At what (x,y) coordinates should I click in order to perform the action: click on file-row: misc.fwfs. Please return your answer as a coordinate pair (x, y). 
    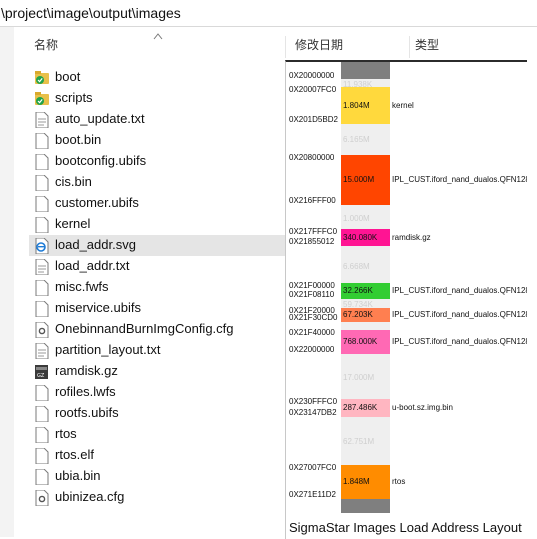
    Looking at the image, I should click on (159, 287).